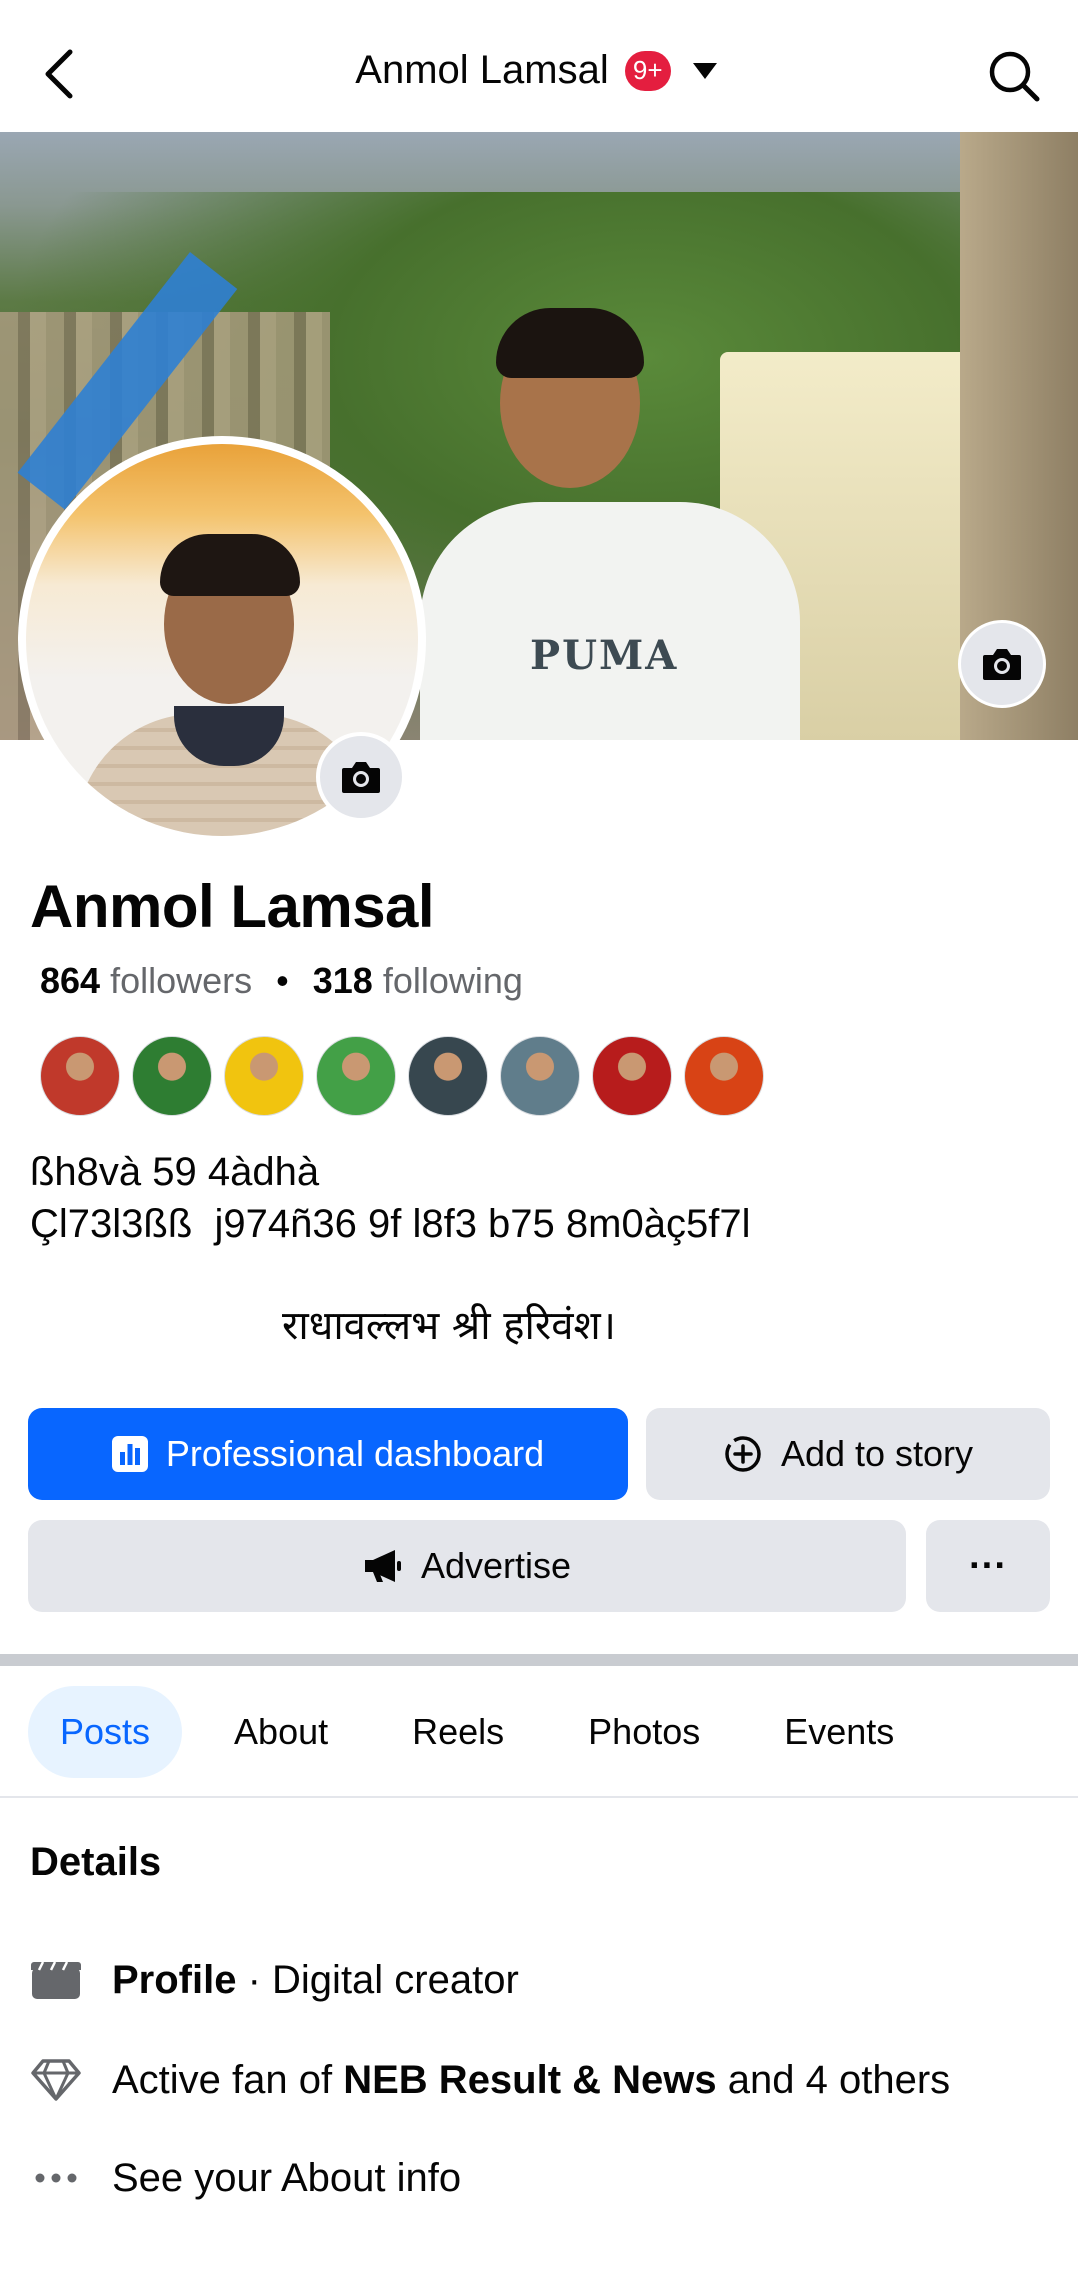 Image resolution: width=1078 pixels, height=2278 pixels. I want to click on caret-down-icon, so click(704, 70).